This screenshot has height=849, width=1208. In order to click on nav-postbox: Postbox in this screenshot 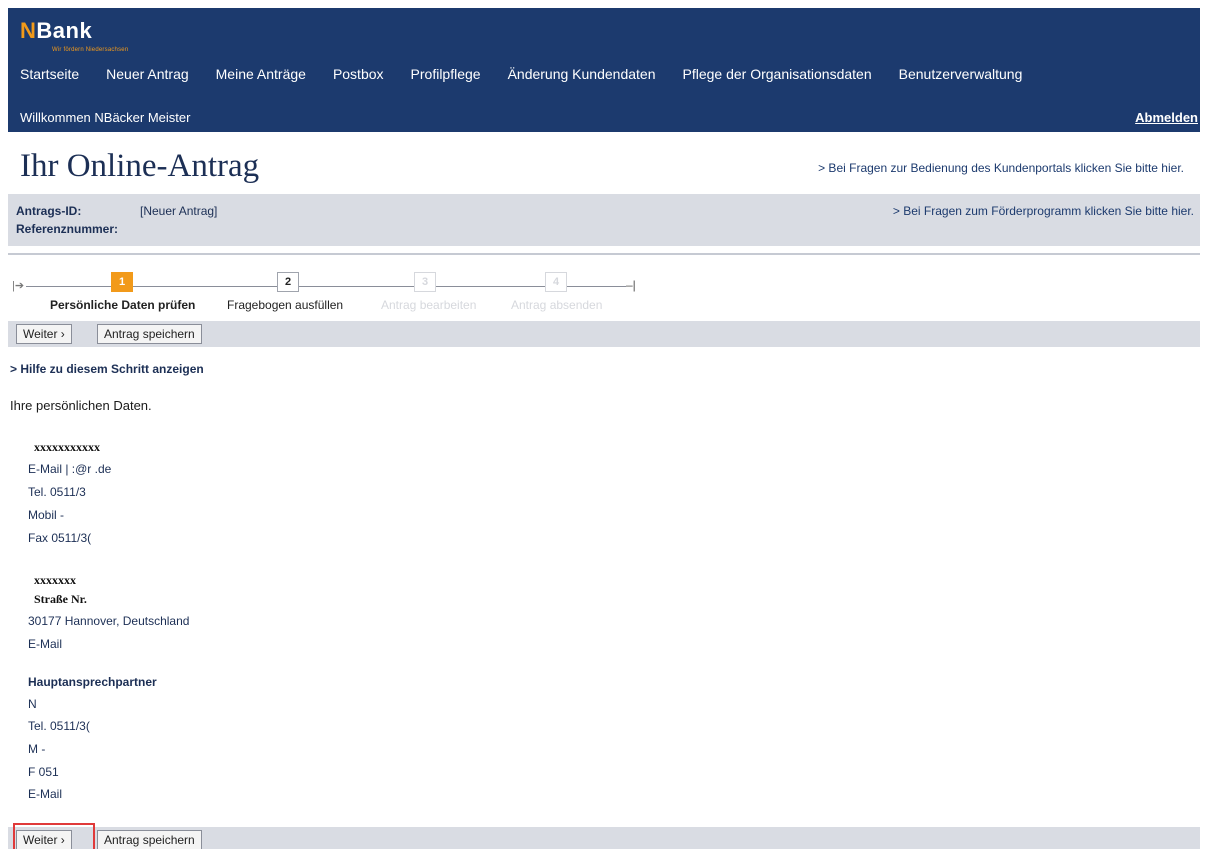, I will do `click(358, 74)`.